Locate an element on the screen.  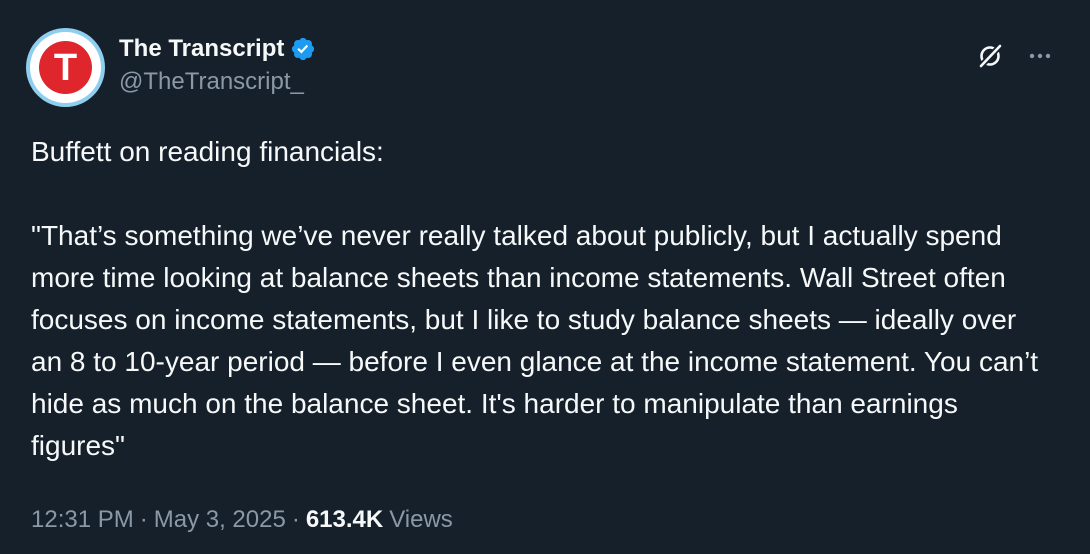
more-options-icon is located at coordinates (1040, 56).